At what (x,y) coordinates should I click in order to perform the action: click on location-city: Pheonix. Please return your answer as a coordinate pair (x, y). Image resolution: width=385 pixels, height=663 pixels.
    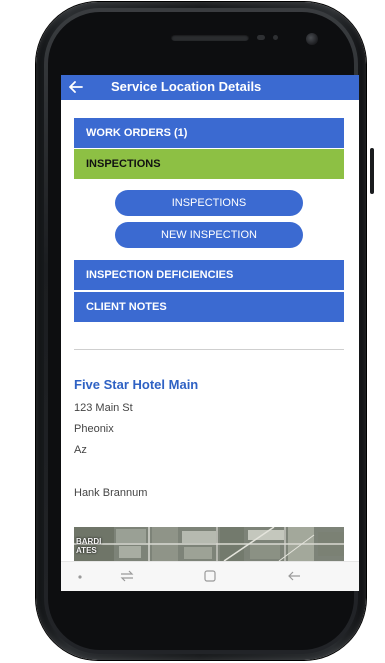
    Looking at the image, I should click on (94, 429).